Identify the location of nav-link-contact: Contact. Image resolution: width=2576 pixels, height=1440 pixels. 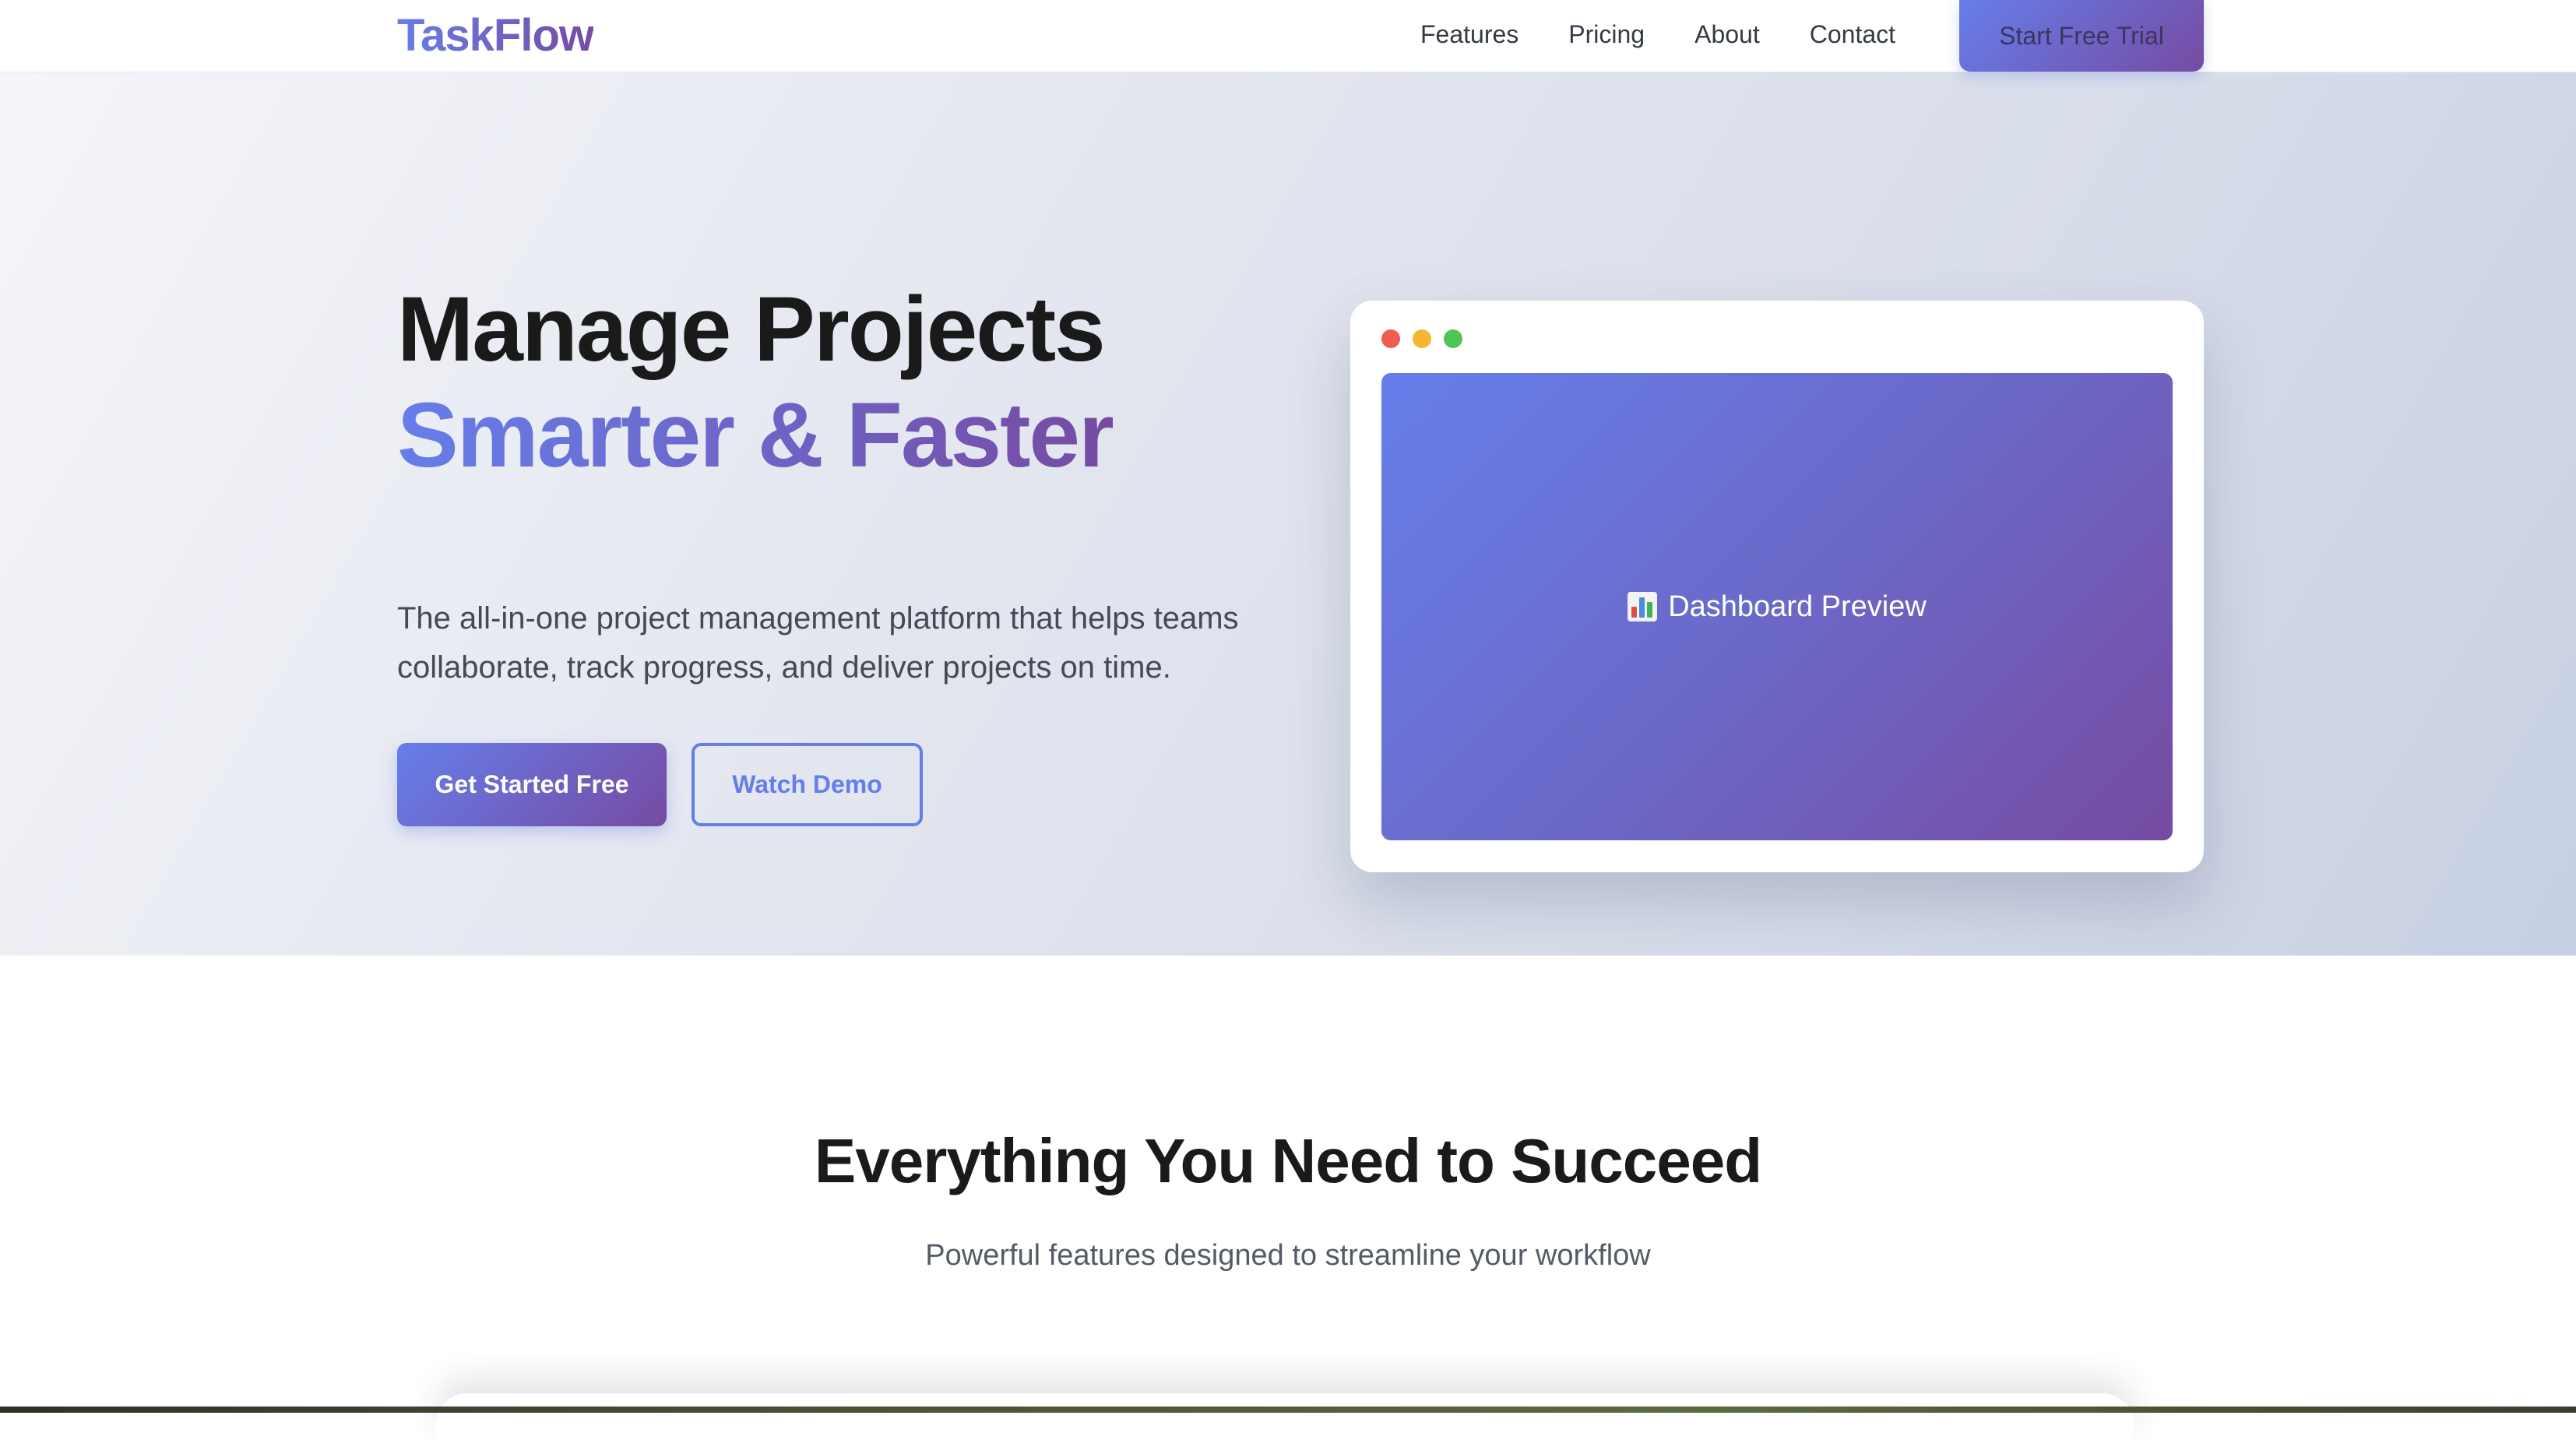
(1852, 34).